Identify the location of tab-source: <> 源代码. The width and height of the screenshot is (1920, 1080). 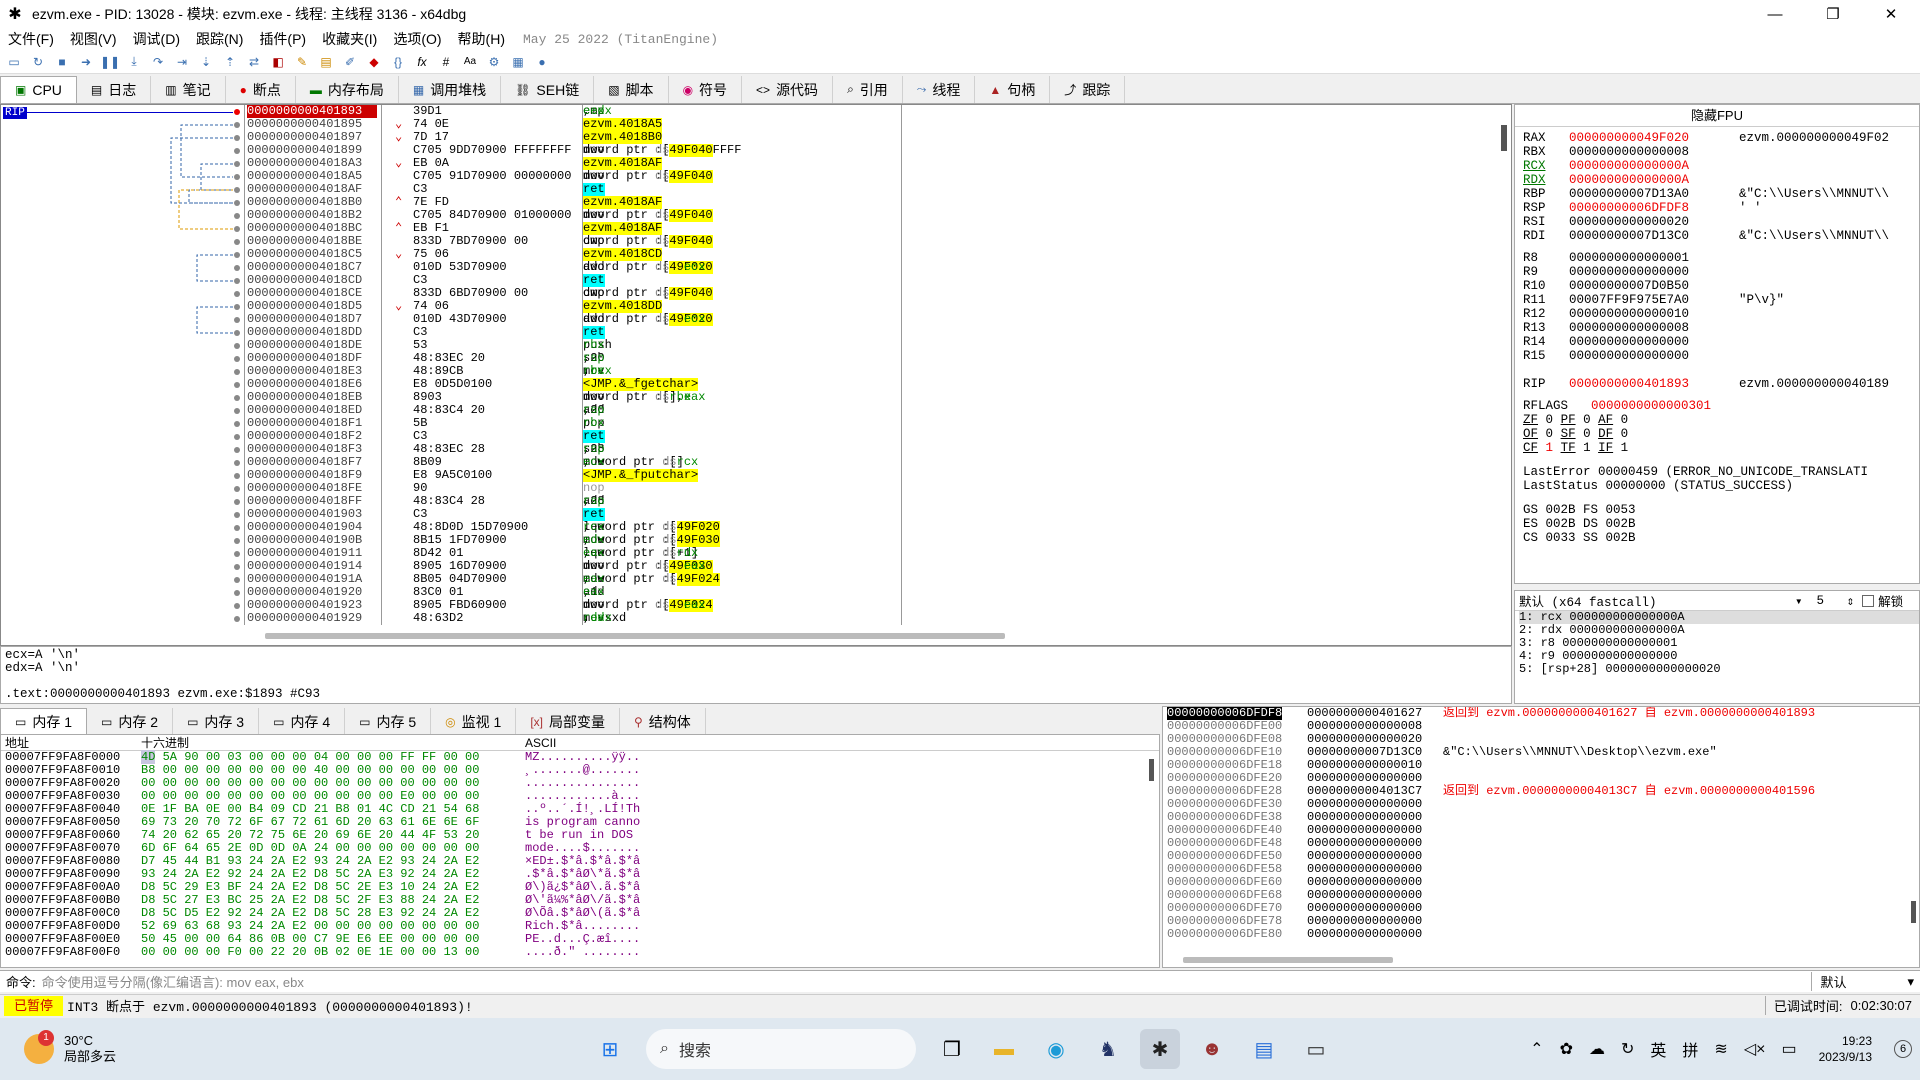
(788, 89).